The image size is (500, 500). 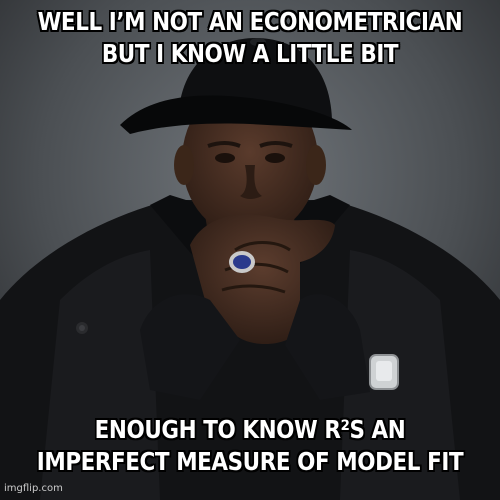 What do you see at coordinates (250, 53) in the screenshot?
I see `top-caption-line-2: BUT I KNOW A LITTLE BIT` at bounding box center [250, 53].